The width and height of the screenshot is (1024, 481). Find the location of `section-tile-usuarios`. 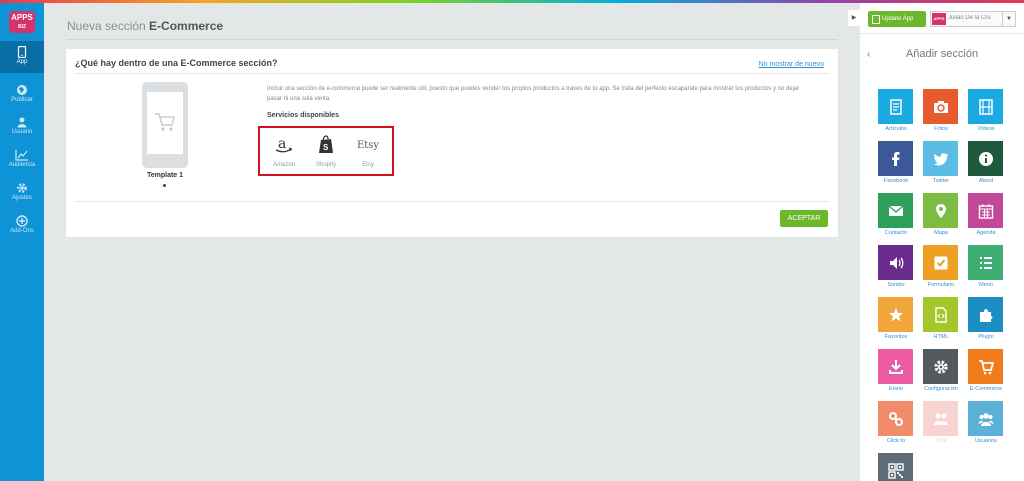

section-tile-usuarios is located at coordinates (985, 418).